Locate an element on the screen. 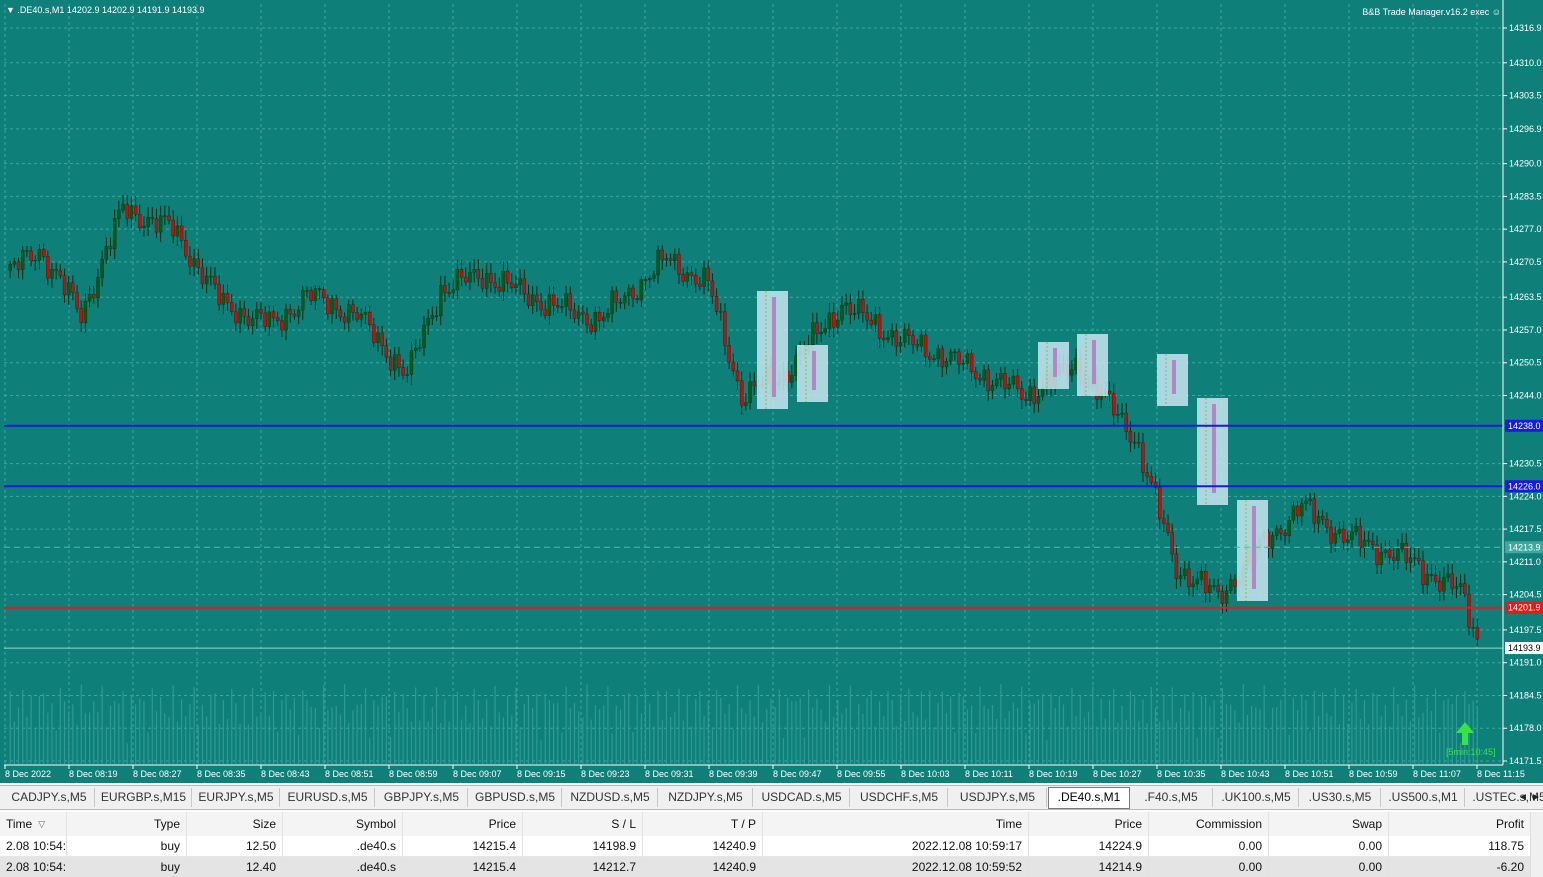  chart-tab: EURJPY.s,M5 is located at coordinates (236, 797).